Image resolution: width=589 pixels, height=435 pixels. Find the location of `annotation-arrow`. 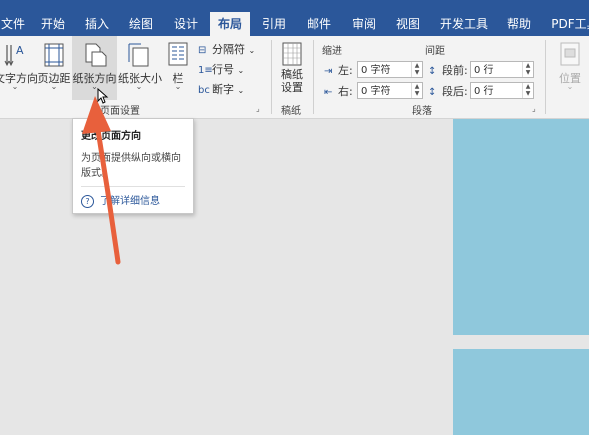

annotation-arrow is located at coordinates (101, 180).